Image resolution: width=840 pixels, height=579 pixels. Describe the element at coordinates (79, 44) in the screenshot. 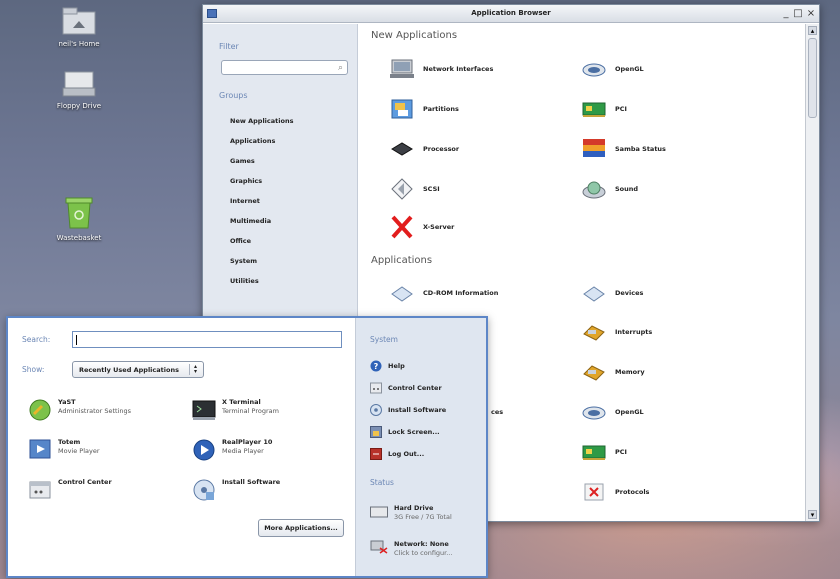

I see `desktop-icon-label: neil's Home` at that location.